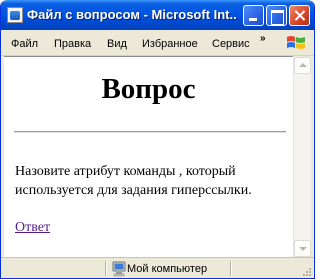  Describe the element at coordinates (302, 248) in the screenshot. I see `scroll-down-button` at that location.